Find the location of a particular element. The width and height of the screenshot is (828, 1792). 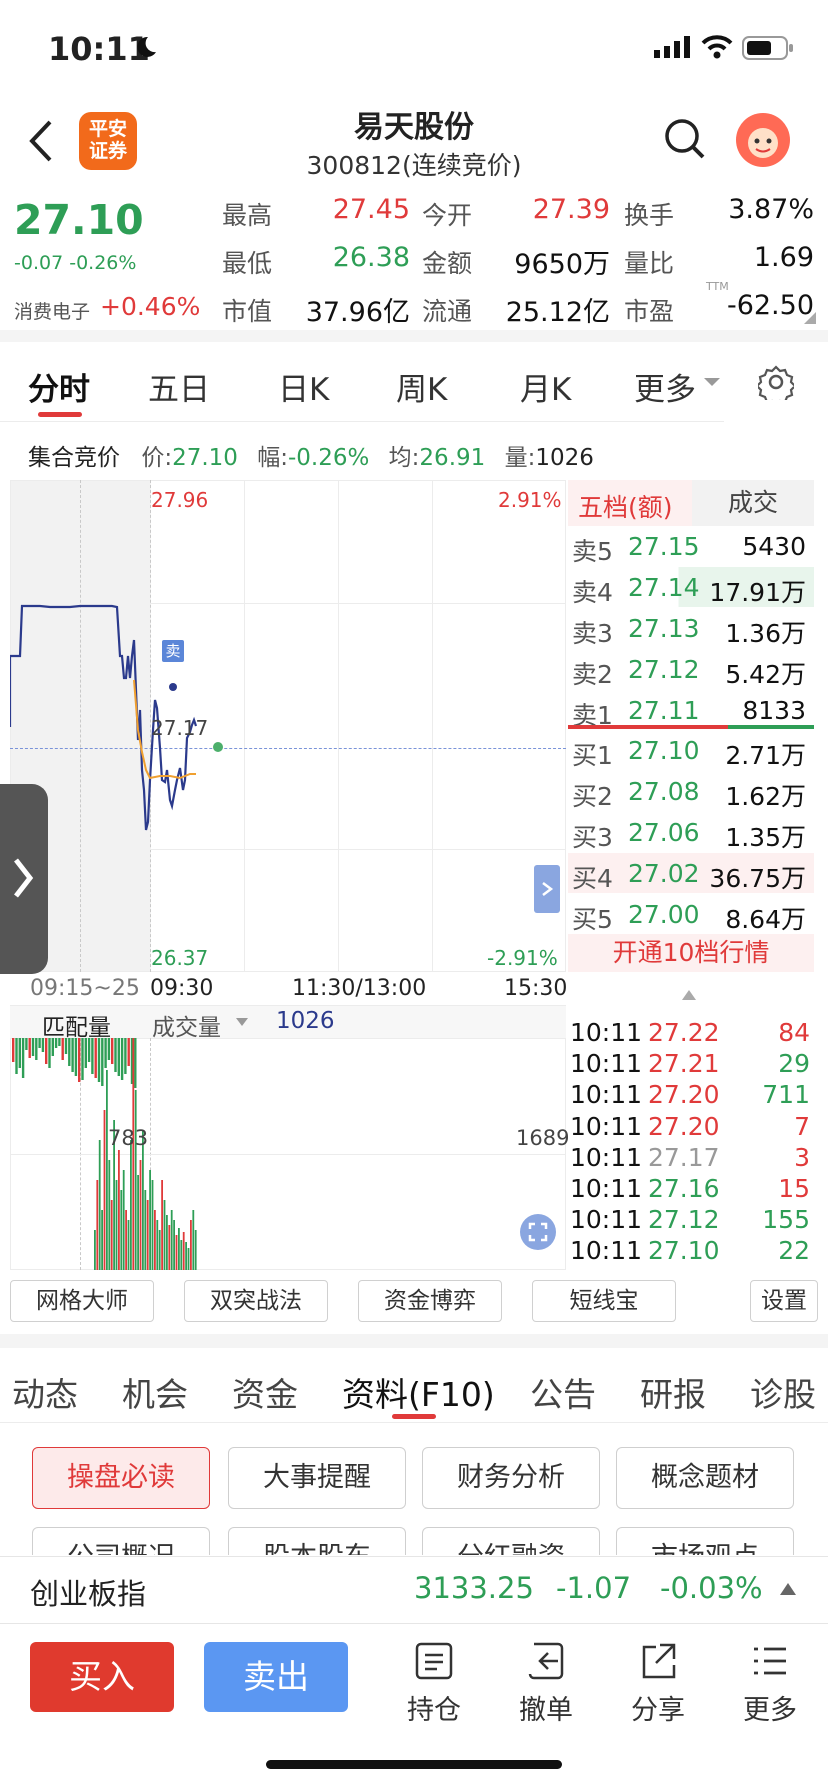

chart-current-label: 27.17 is located at coordinates (180, 728).